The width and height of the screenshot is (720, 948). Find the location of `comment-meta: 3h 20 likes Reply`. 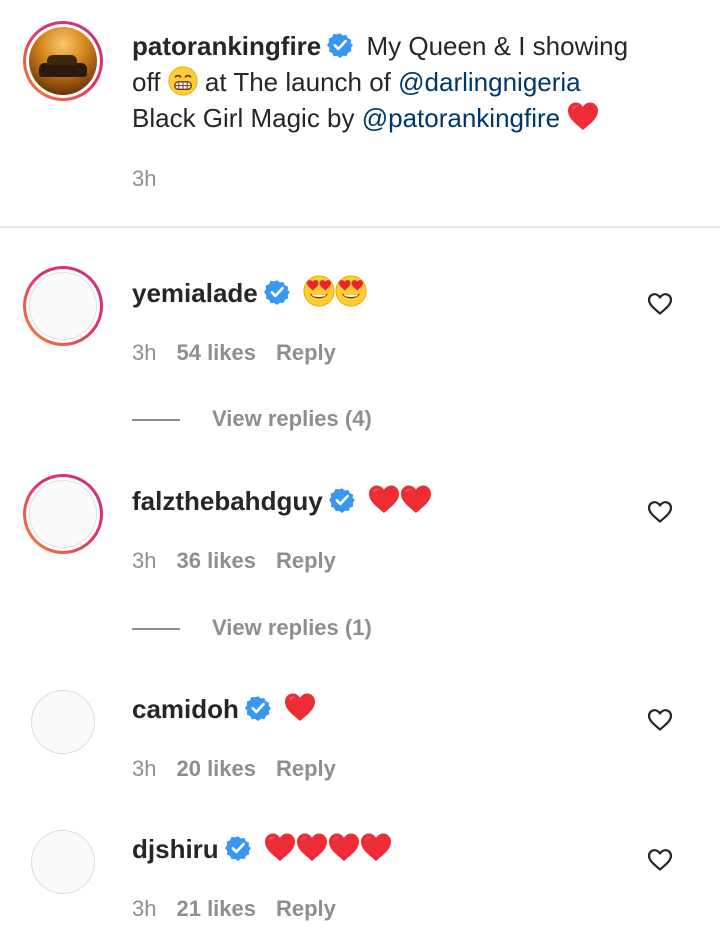

comment-meta: 3h 20 likes Reply is located at coordinates (234, 769).